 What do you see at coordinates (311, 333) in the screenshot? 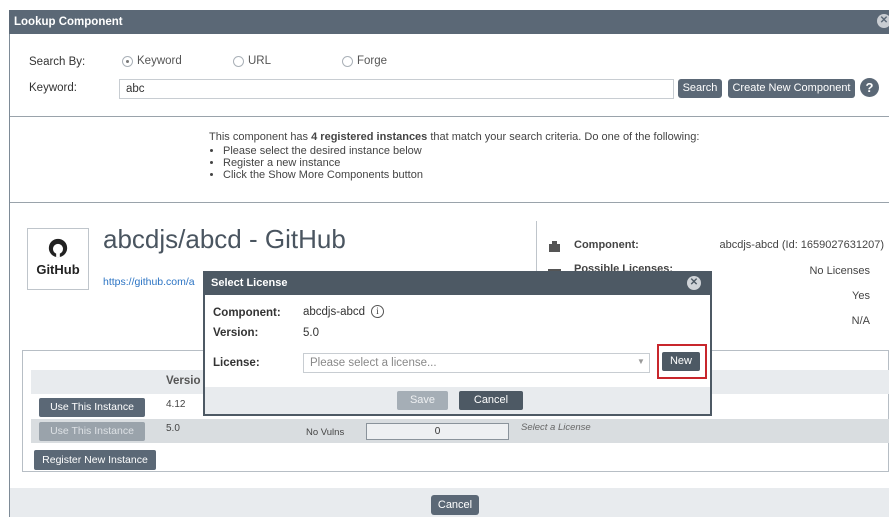
I see `dialog-version-value: 5.0` at bounding box center [311, 333].